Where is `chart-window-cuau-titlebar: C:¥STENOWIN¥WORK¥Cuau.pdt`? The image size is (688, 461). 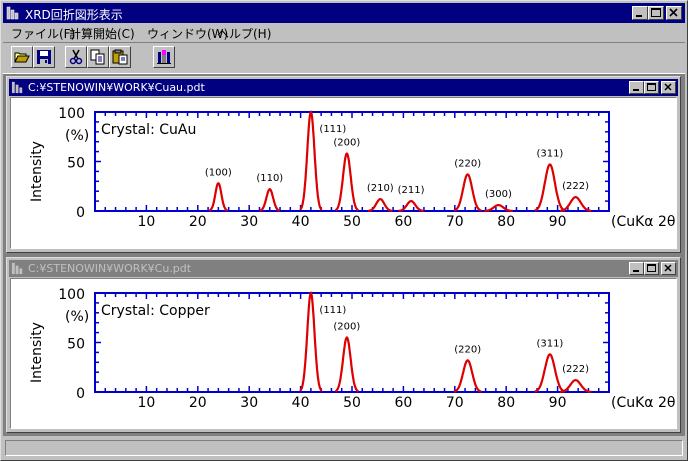
chart-window-cuau-titlebar: C:¥STENOWIN¥WORK¥Cuau.pdt is located at coordinates (343, 87).